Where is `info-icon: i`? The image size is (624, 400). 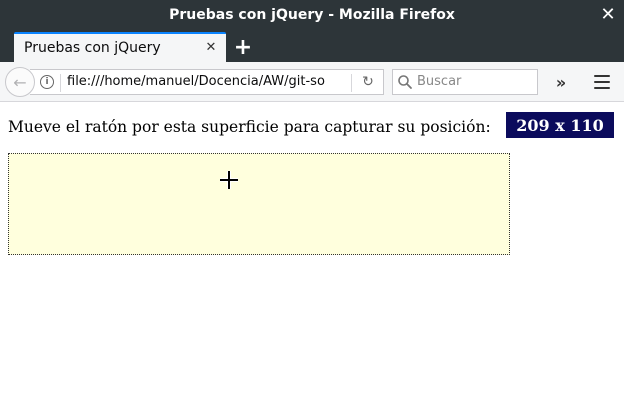 info-icon: i is located at coordinates (47, 82).